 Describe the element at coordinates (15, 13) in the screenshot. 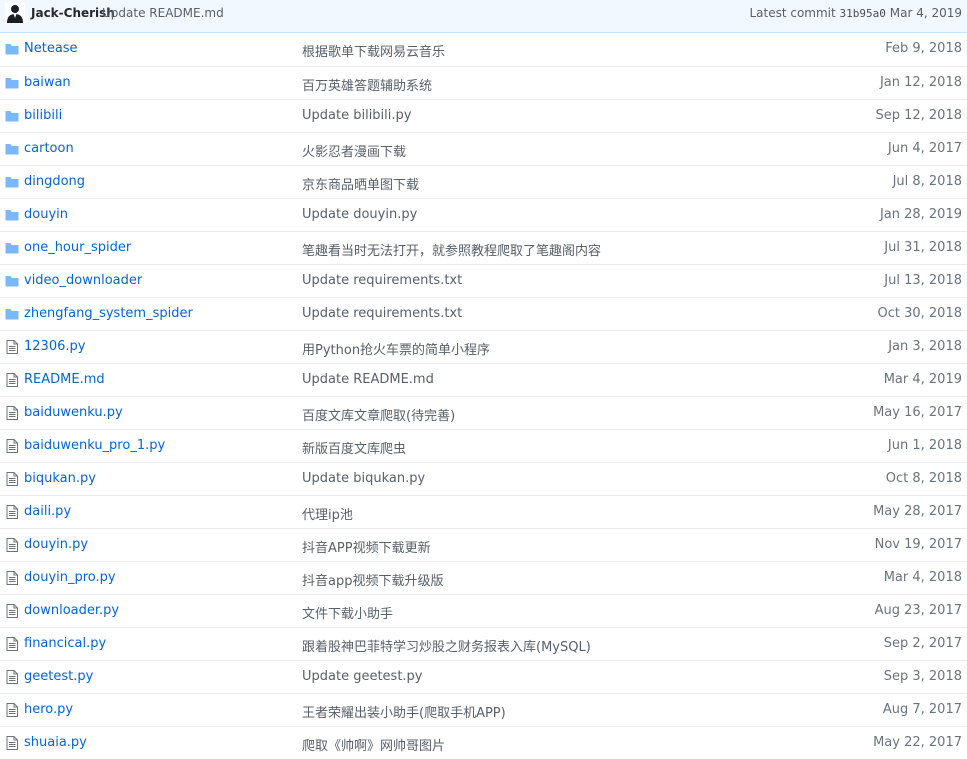

I see `avatar` at that location.